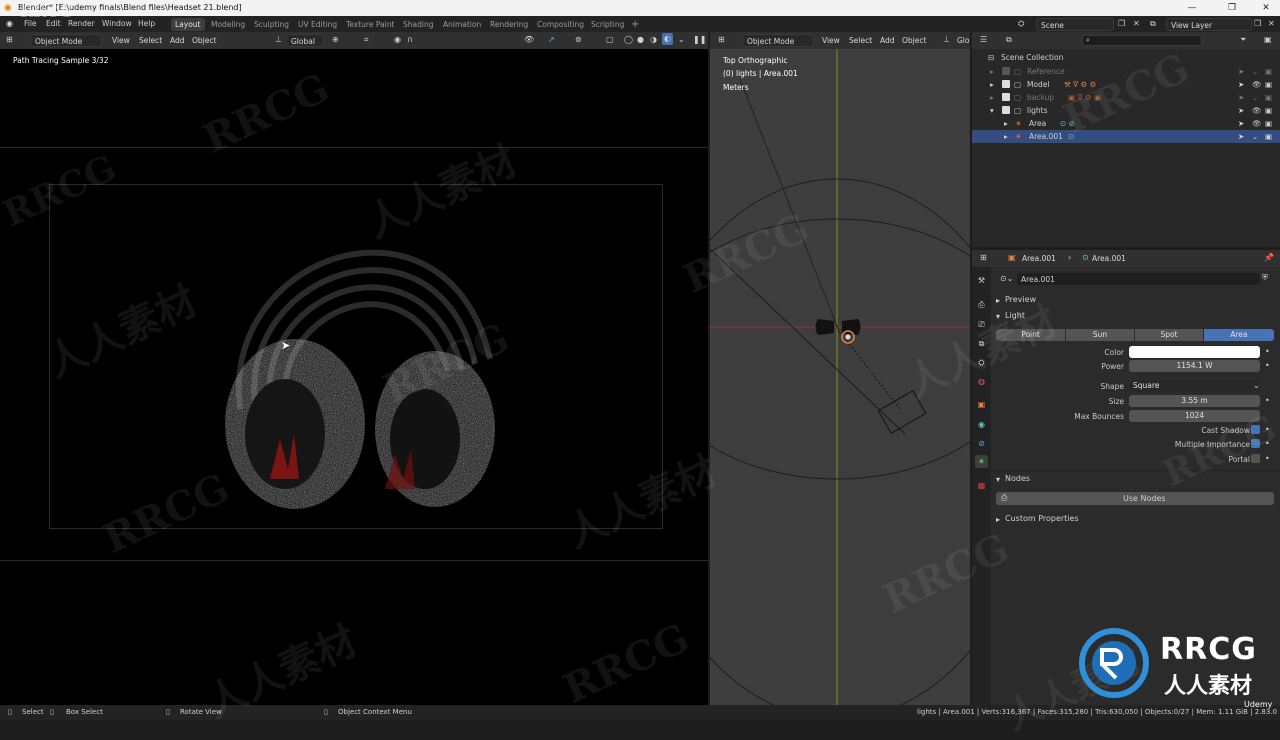 Image resolution: width=1280 pixels, height=740 pixels. What do you see at coordinates (9, 24) in the screenshot?
I see `blender-menu-icon: ◉` at bounding box center [9, 24].